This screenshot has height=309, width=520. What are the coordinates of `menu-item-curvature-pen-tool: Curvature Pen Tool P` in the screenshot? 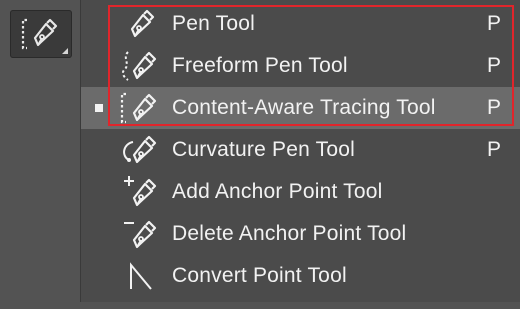 It's located at (300, 150).